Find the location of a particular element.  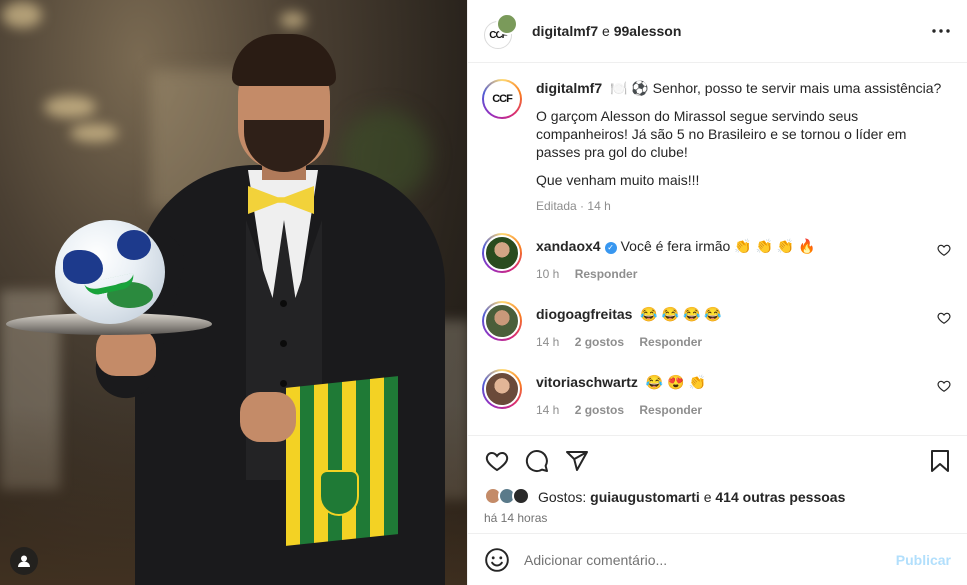

save-bookmark-icon is located at coordinates (940, 461).